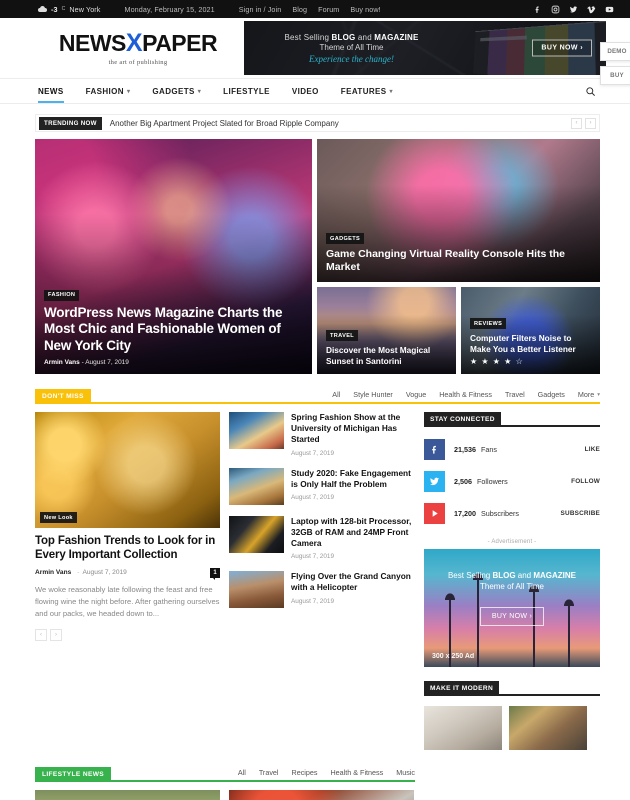  Describe the element at coordinates (592, 449) in the screenshot. I see `facebook-like-button: LIKE` at that location.